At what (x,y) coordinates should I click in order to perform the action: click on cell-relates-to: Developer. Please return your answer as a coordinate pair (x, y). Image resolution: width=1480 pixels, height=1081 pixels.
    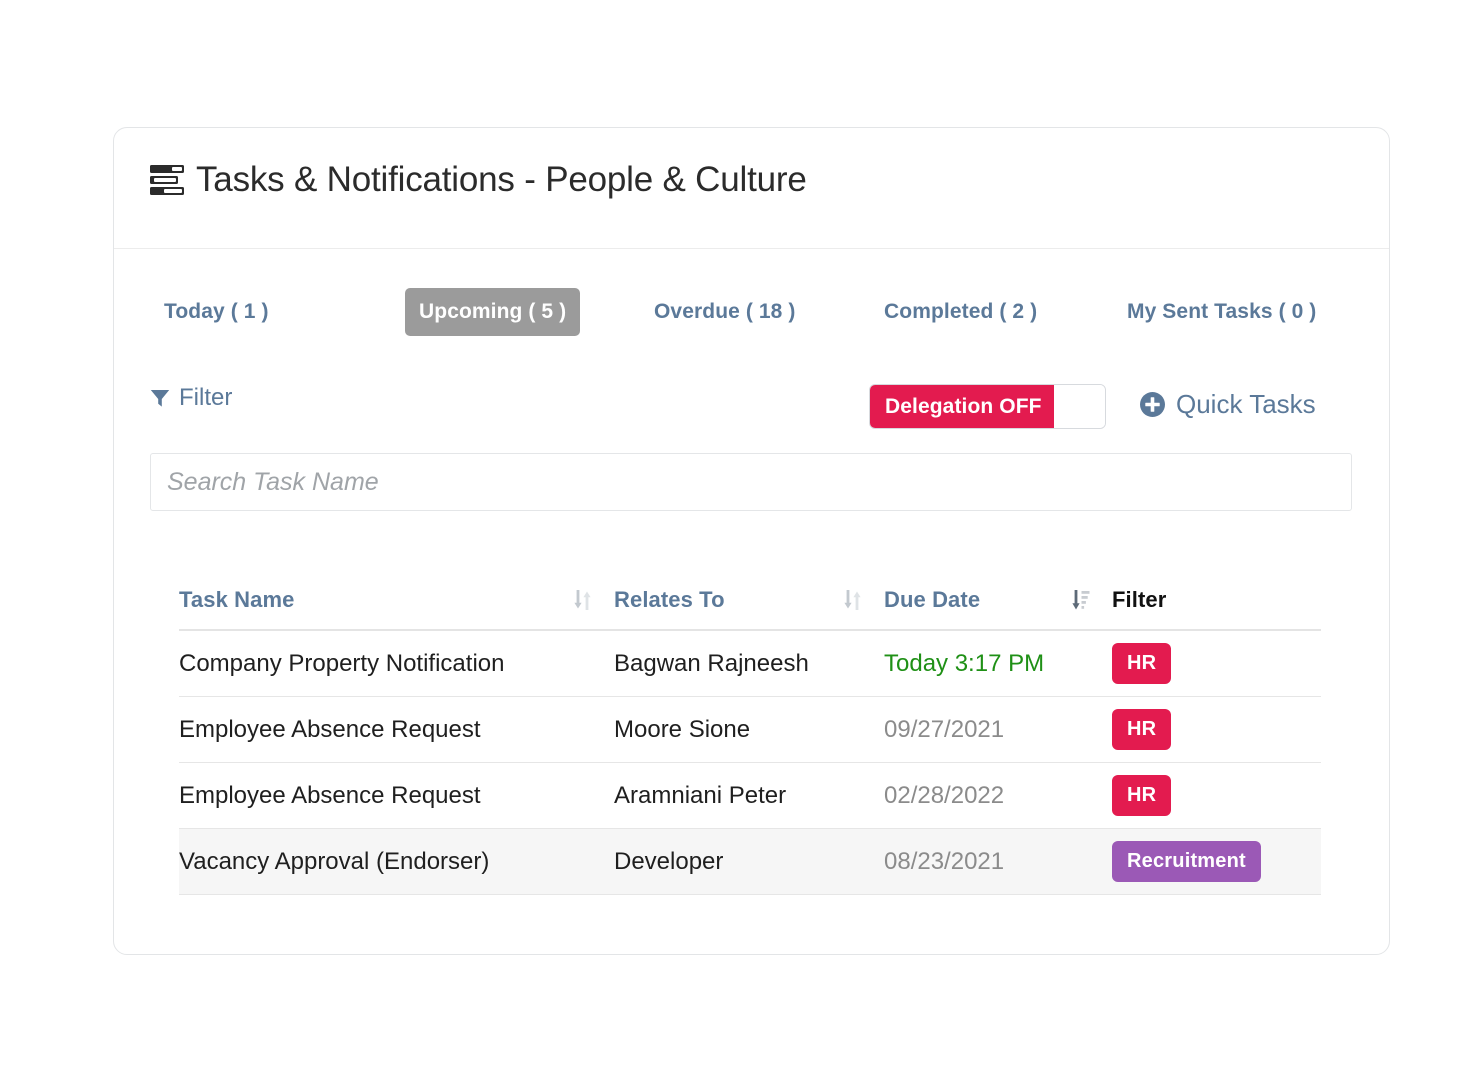
    Looking at the image, I should click on (669, 861).